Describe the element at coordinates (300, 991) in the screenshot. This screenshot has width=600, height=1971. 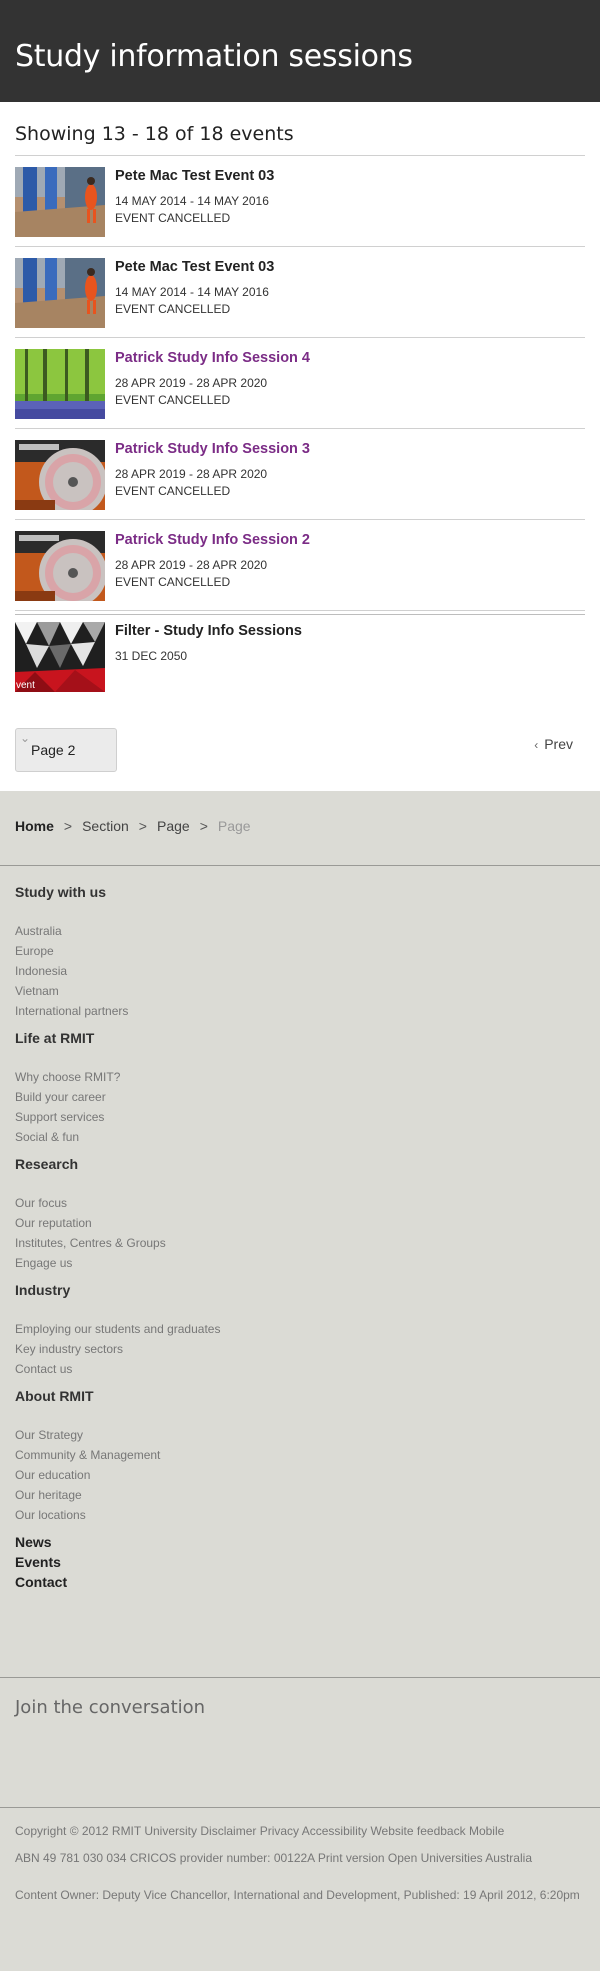
I see `footer-link: Vietnam` at that location.